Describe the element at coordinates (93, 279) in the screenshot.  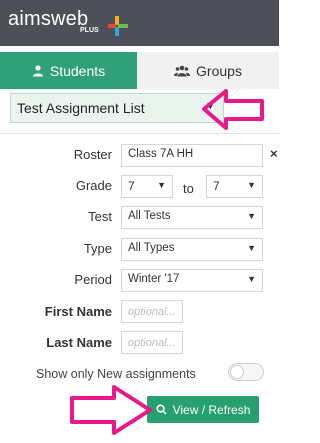
I see `period-label: Period` at that location.